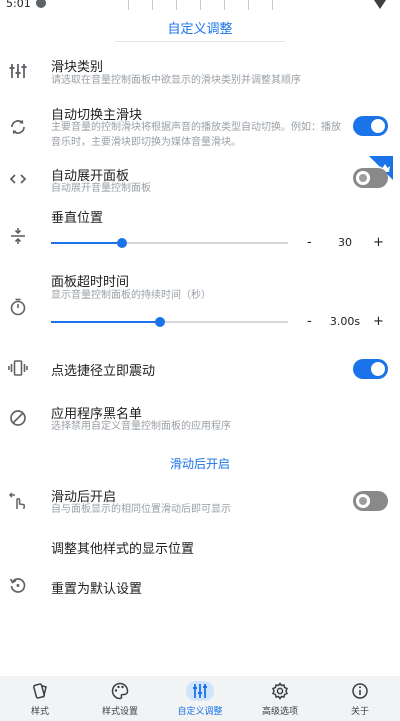 This screenshot has width=400, height=721. I want to click on section-header-swipe: 滑动后开启, so click(199, 464).